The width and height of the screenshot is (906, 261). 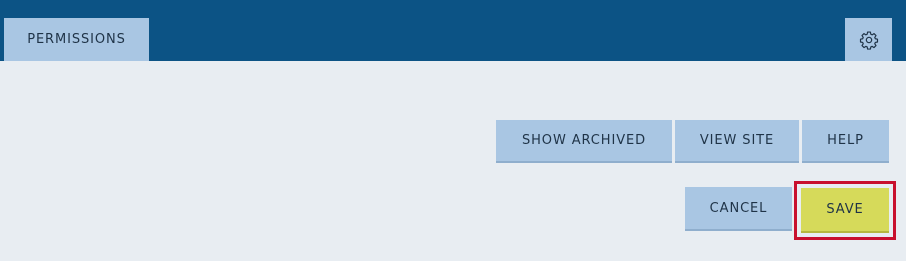 I want to click on view-site-button: VIEW SITE, so click(x=737, y=141).